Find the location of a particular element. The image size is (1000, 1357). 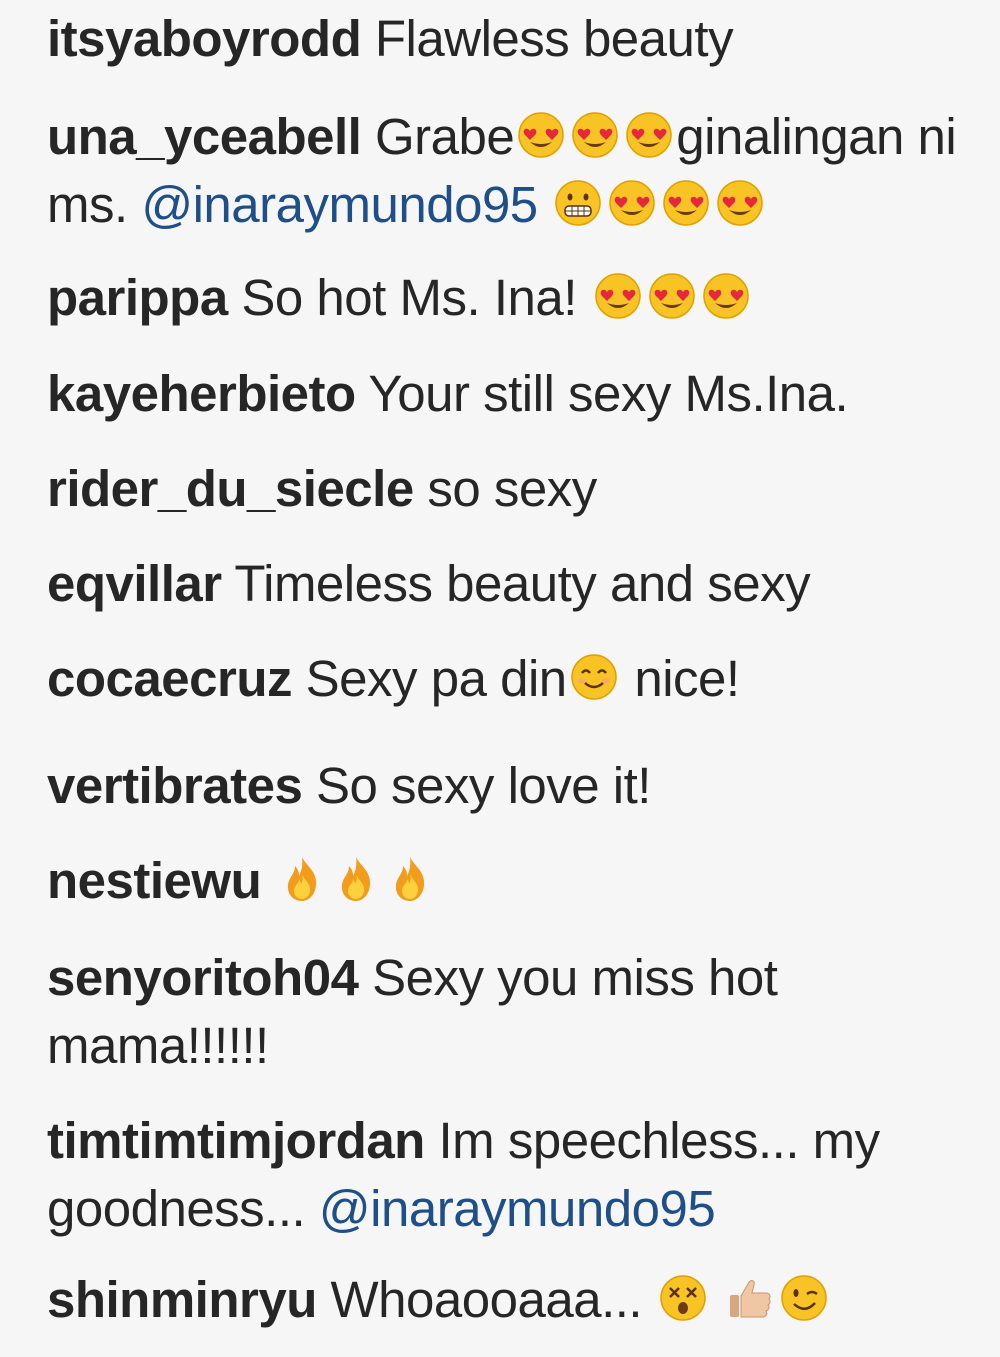

comment-text: Sexy pa din is located at coordinates (436, 678).